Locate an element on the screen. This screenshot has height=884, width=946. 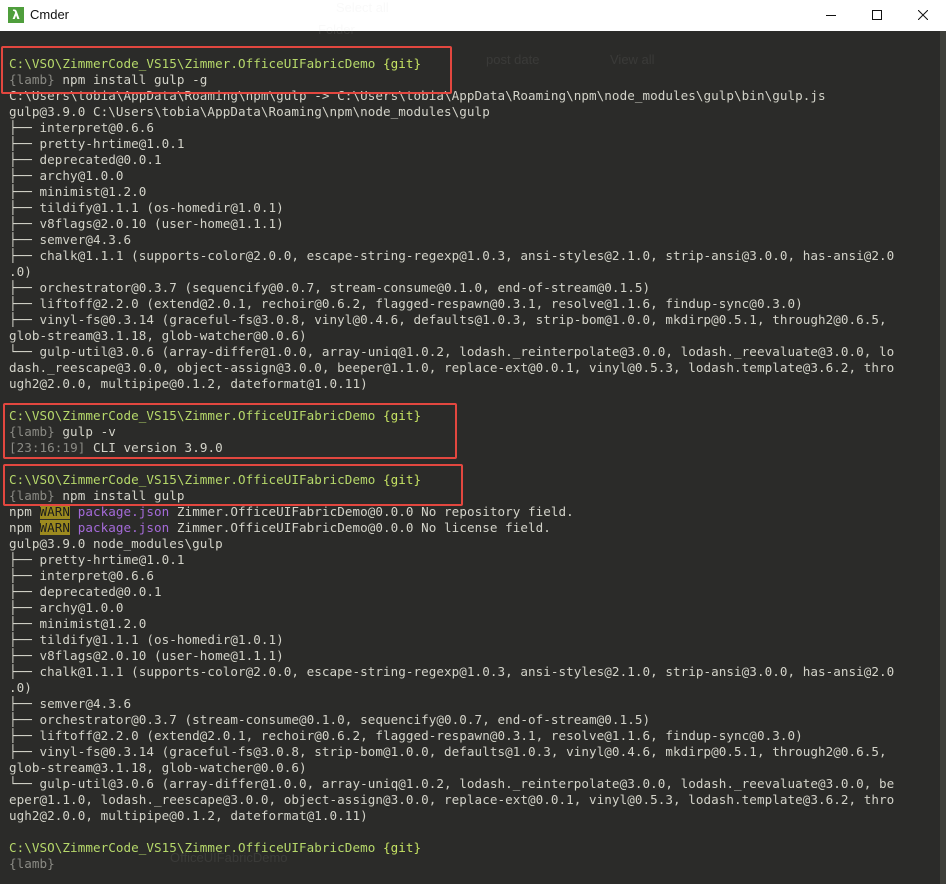
minimize-button is located at coordinates (831, 15).